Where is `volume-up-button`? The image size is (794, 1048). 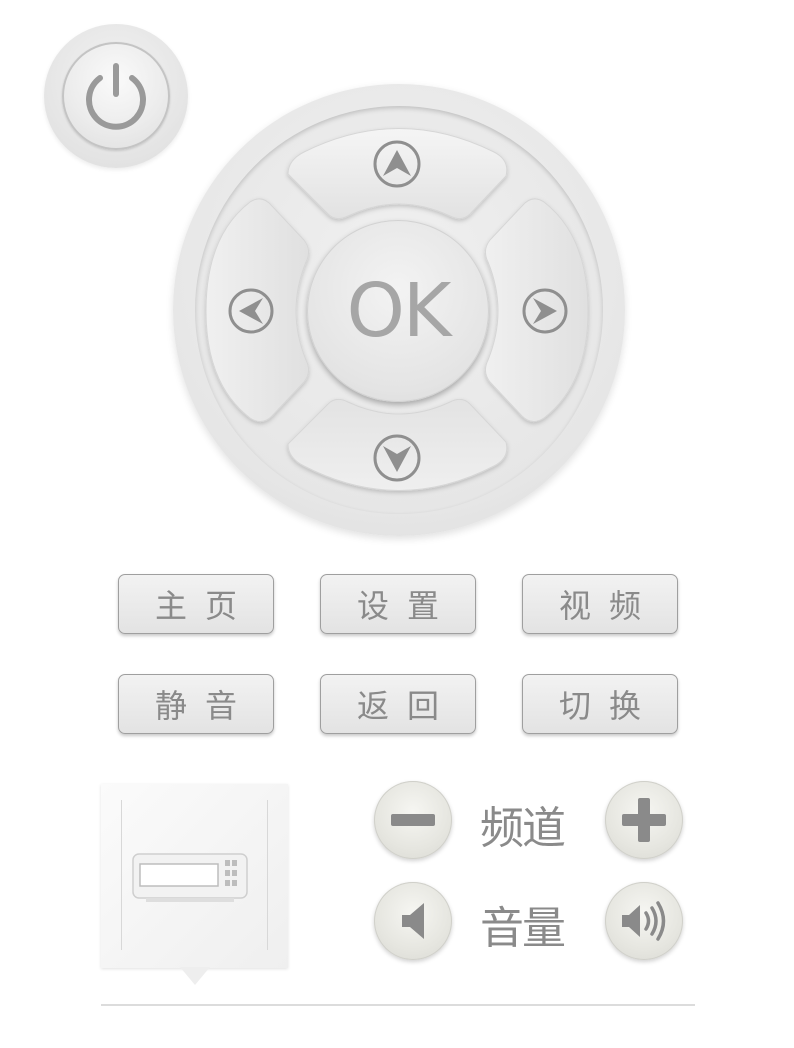
volume-up-button is located at coordinates (644, 921).